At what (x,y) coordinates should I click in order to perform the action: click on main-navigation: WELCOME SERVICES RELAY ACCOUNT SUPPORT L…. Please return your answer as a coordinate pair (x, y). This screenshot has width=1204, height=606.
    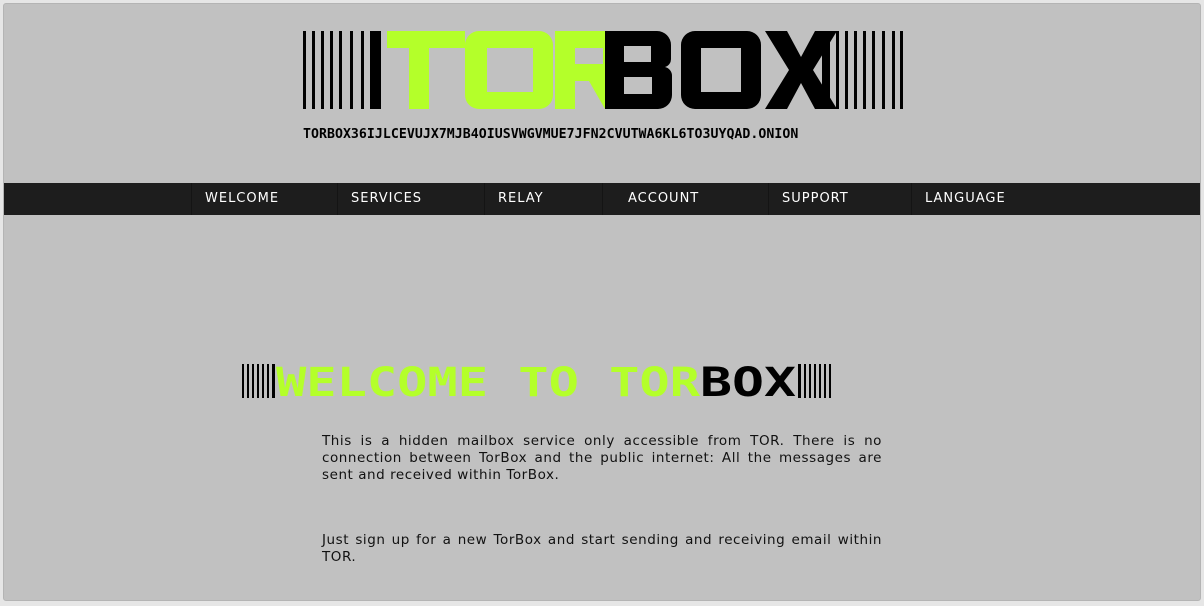
    Looking at the image, I should click on (602, 199).